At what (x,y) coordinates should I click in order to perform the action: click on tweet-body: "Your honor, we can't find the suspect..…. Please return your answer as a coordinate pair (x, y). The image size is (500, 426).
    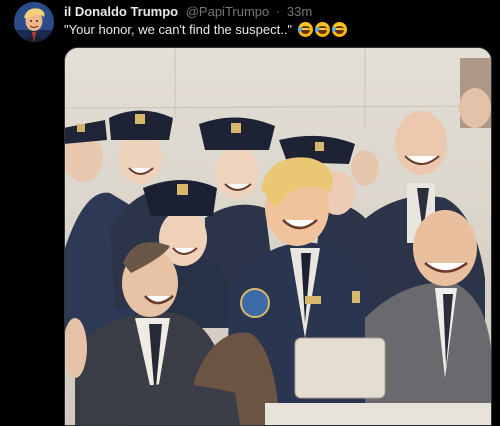
    Looking at the image, I should click on (178, 29).